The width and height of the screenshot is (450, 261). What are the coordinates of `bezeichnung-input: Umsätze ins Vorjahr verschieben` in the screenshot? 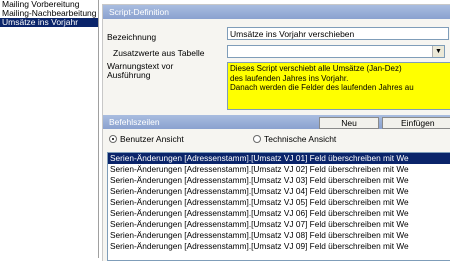 It's located at (338, 33).